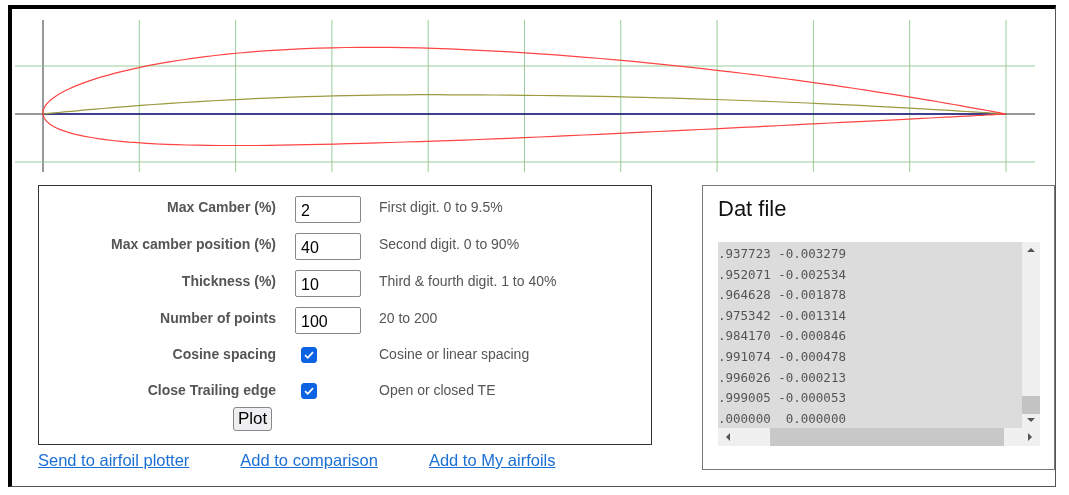 The image size is (1069, 495). What do you see at coordinates (228, 280) in the screenshot?
I see `field-label: Thickness (%)` at bounding box center [228, 280].